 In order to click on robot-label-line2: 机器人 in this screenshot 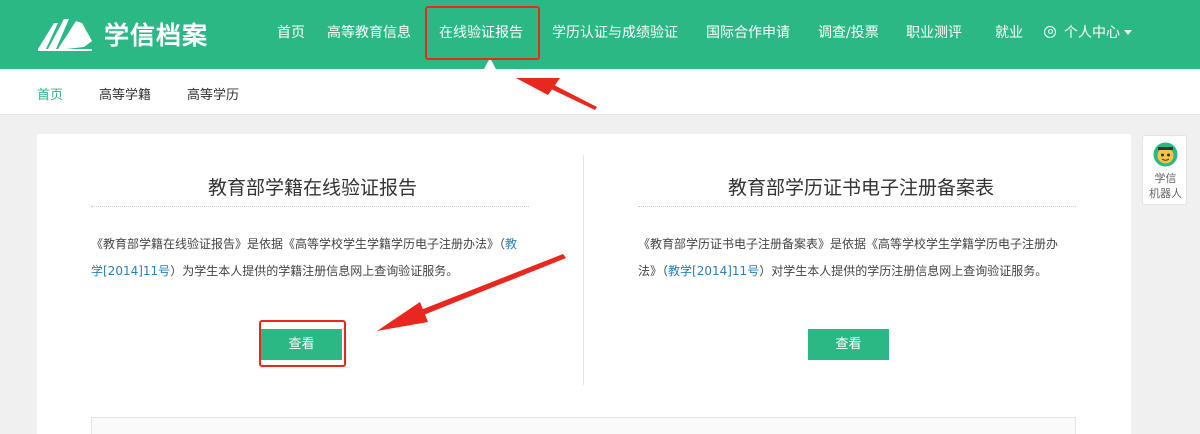, I will do `click(1165, 193)`.